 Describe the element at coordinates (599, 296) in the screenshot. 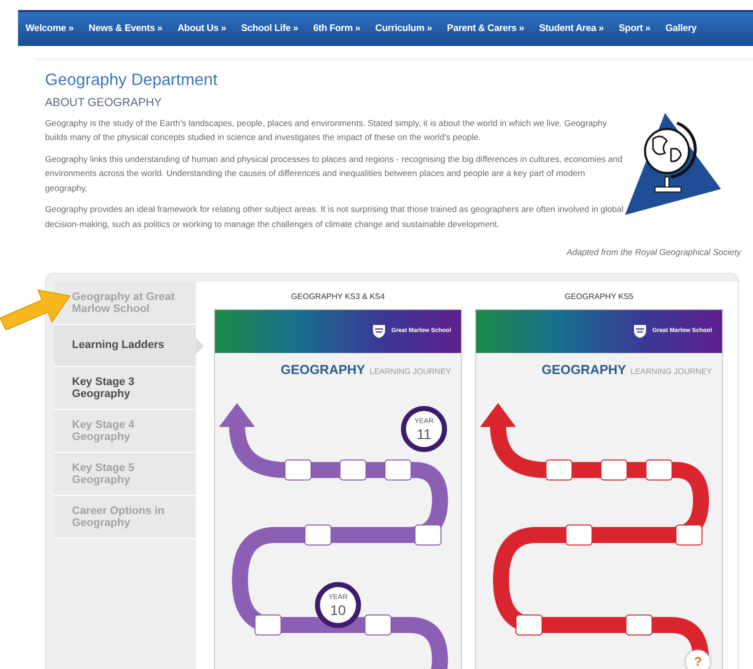

I see `poster-caption: GEOGRAPHY KS5` at that location.